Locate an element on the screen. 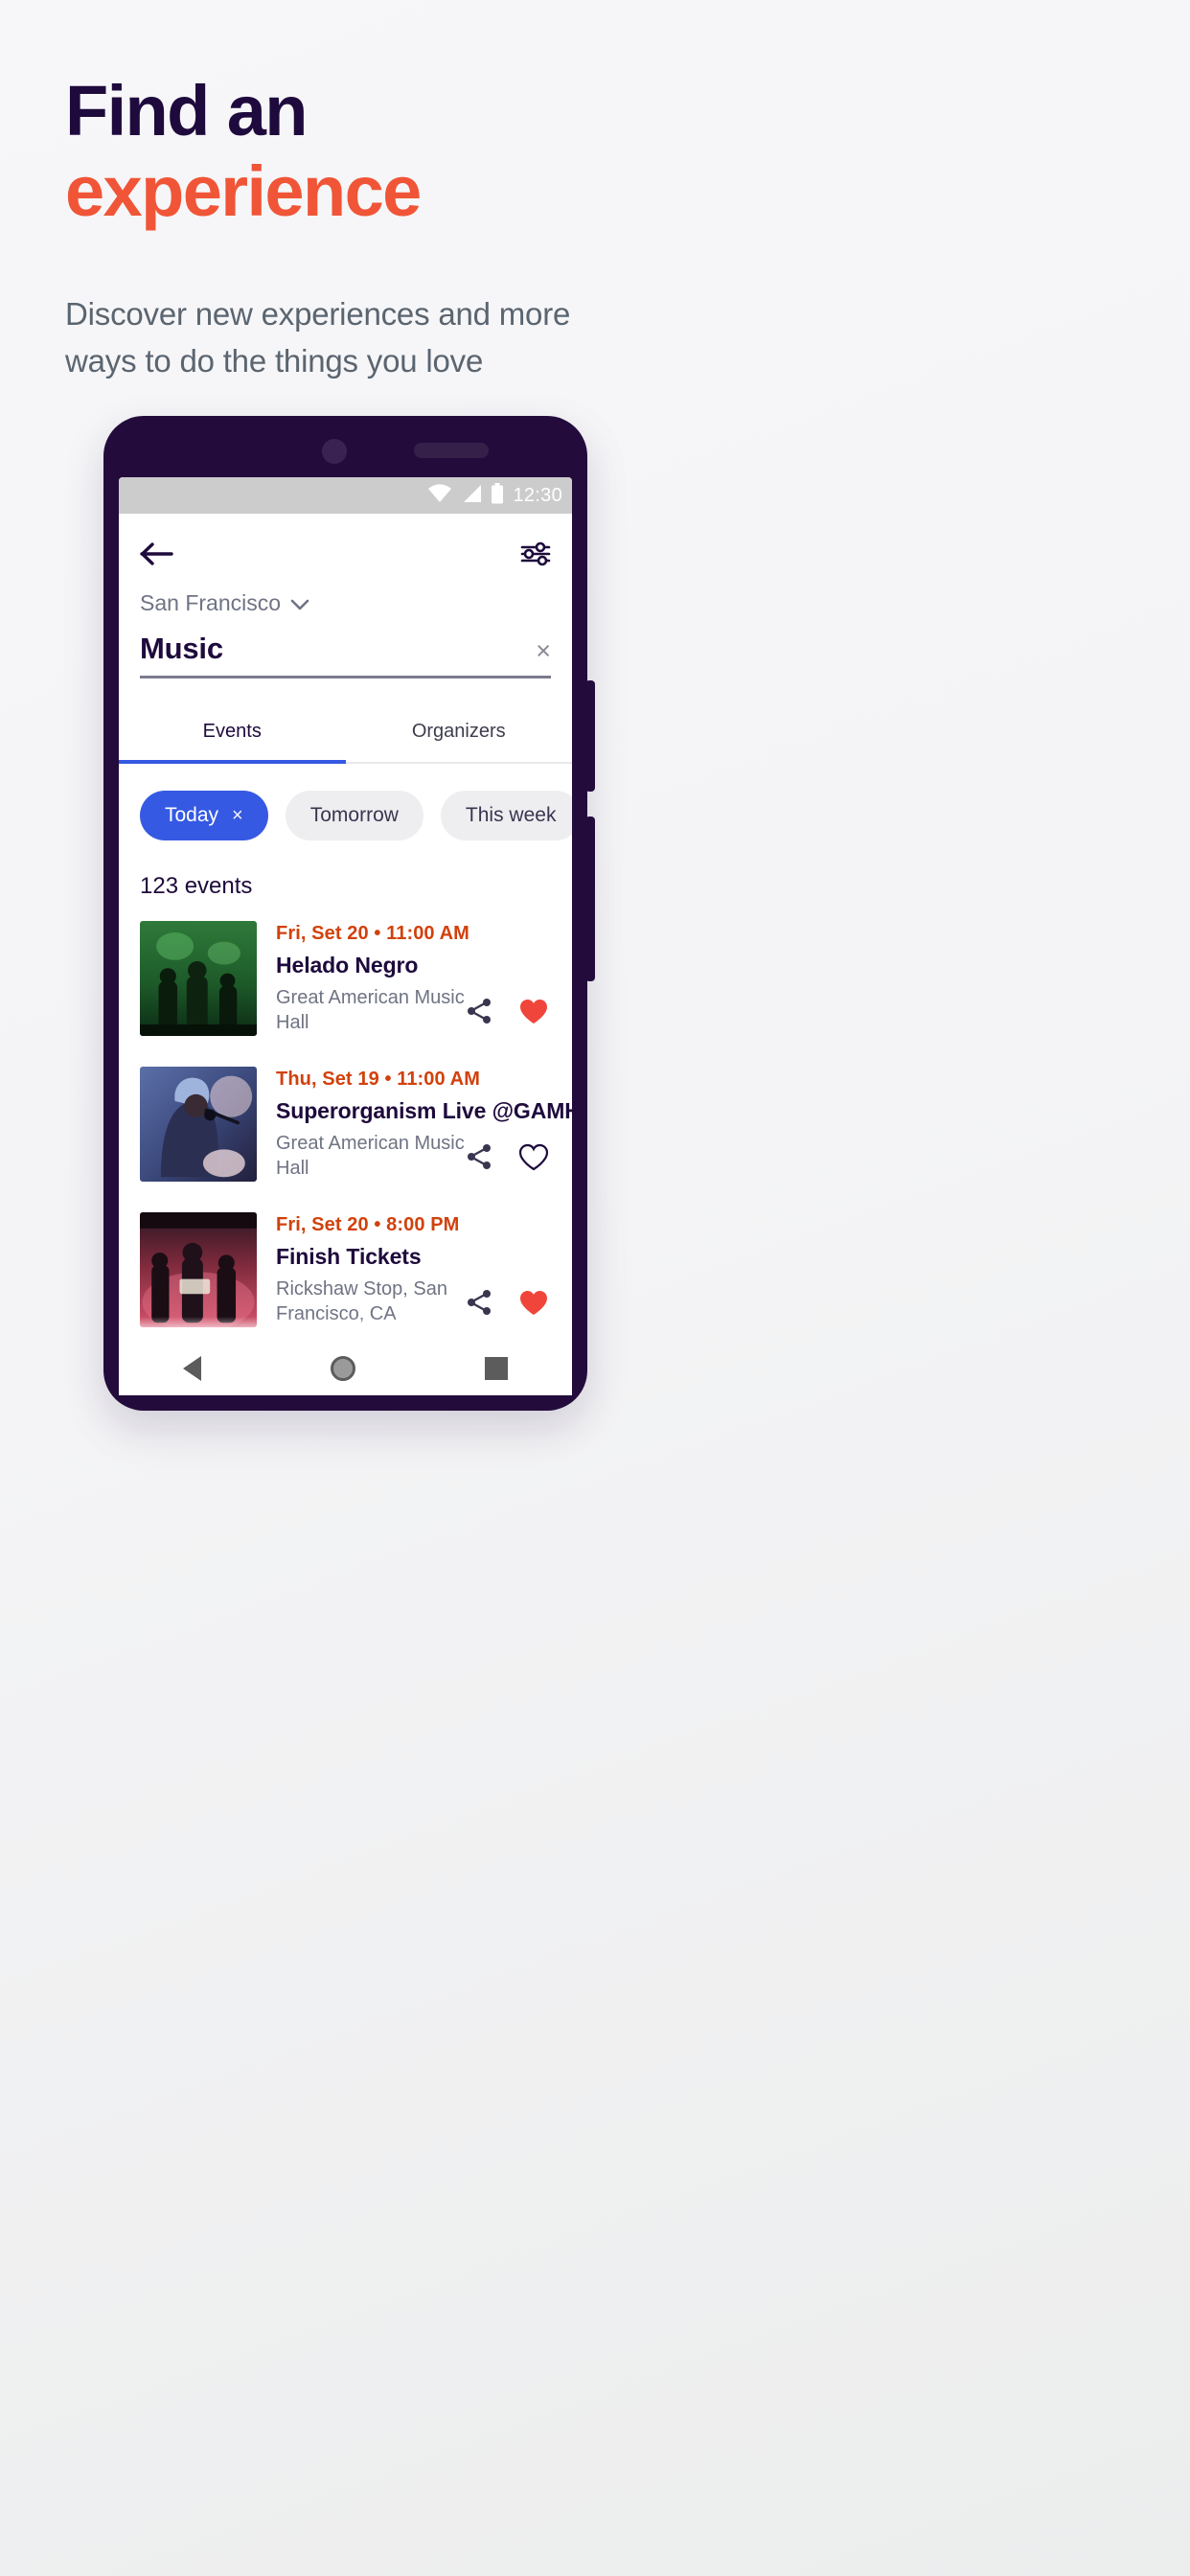 The width and height of the screenshot is (1190, 2576). clear-search-icon: × is located at coordinates (543, 652).